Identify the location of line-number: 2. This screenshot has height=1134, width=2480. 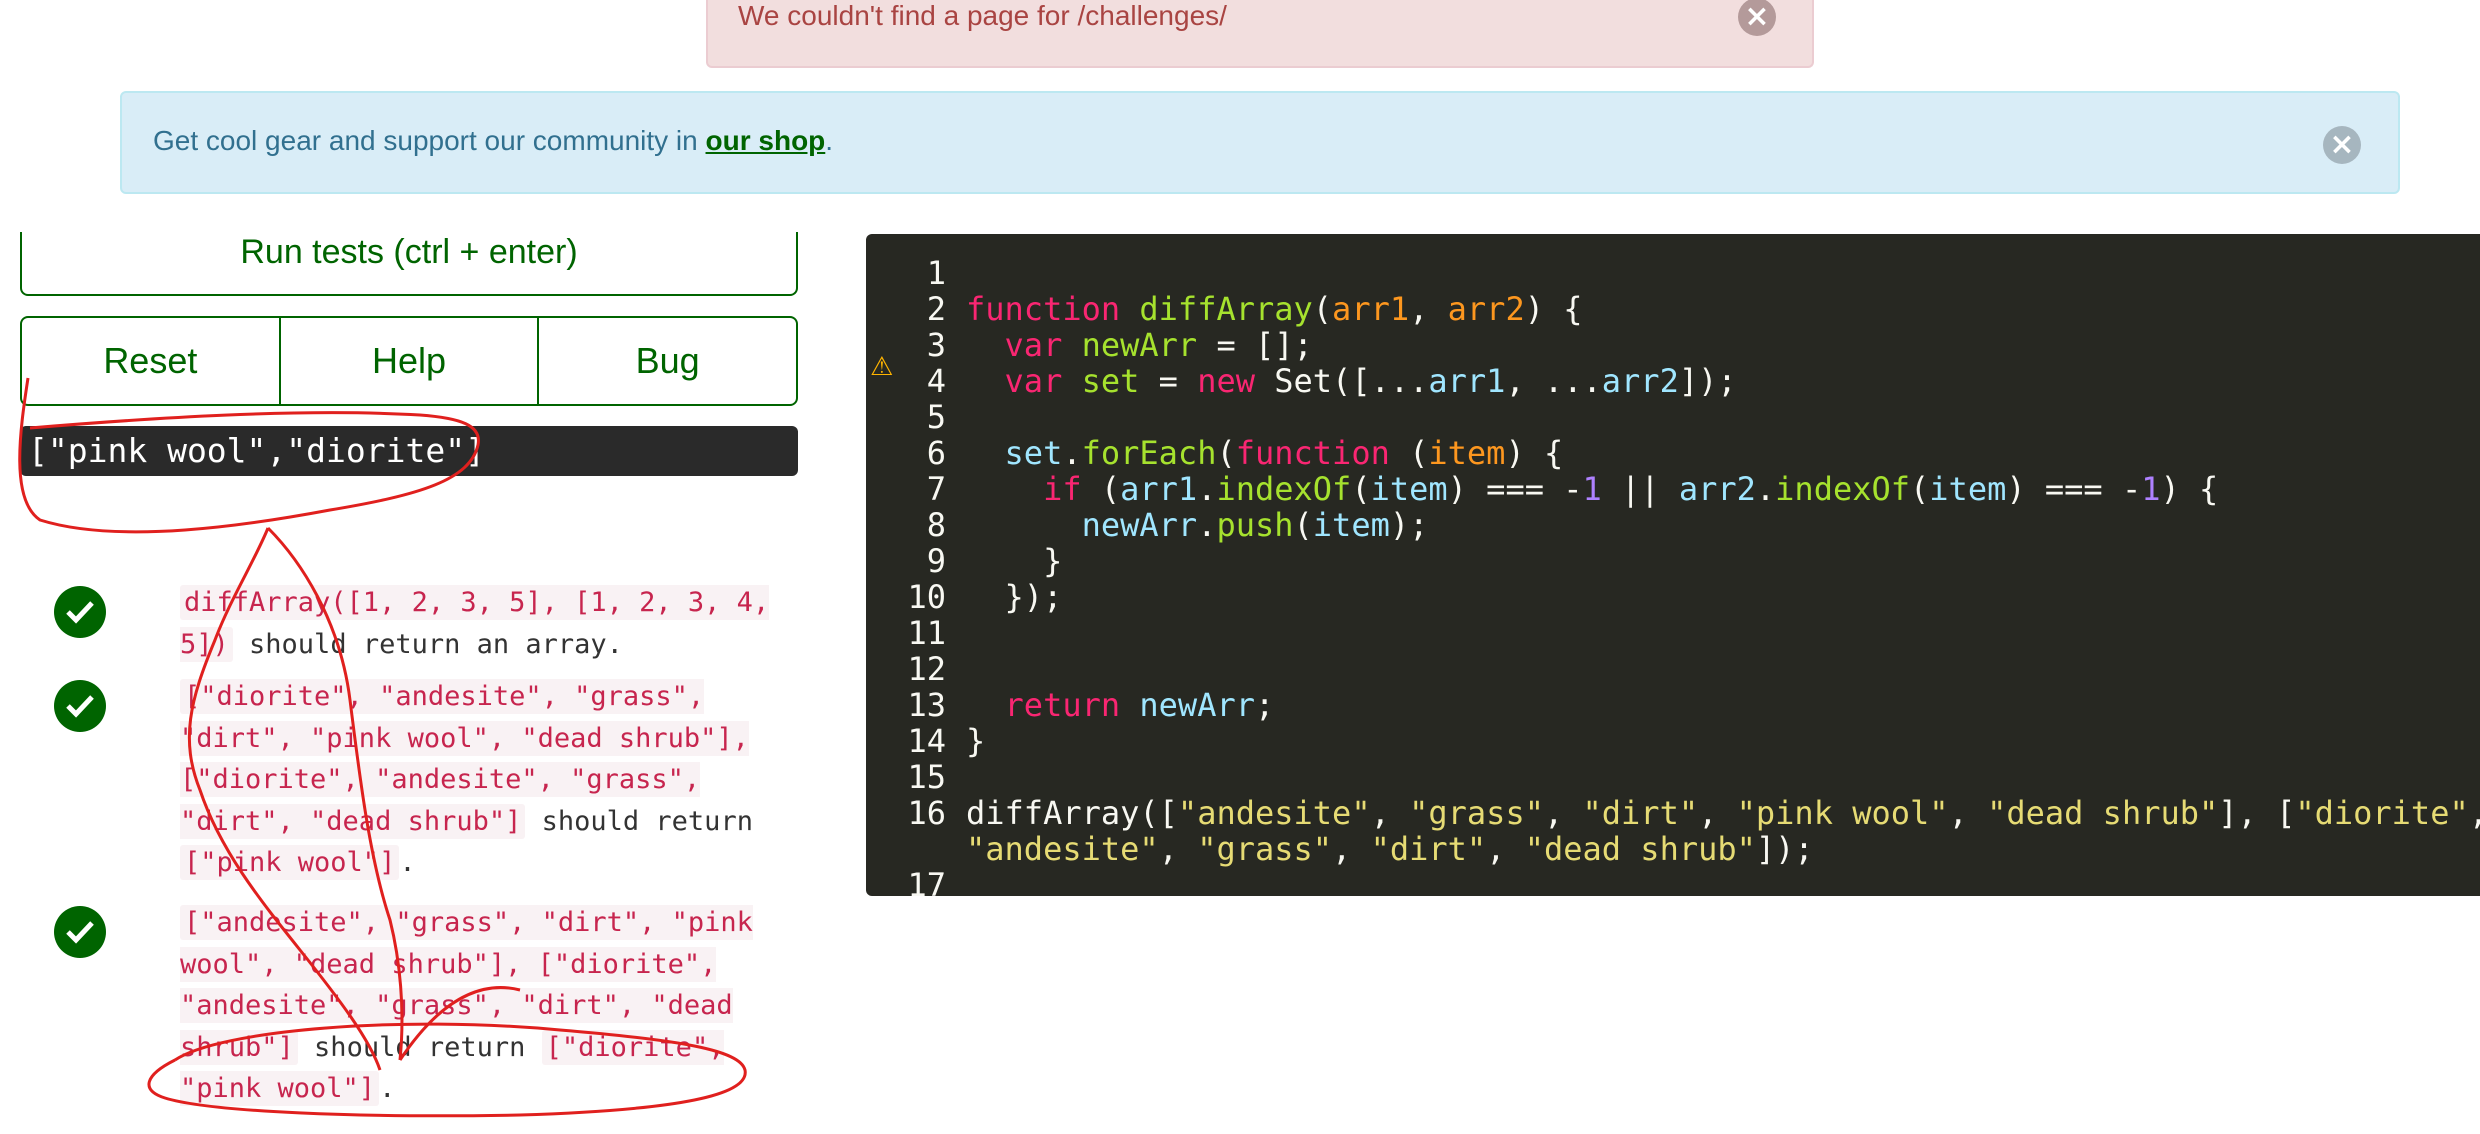
(936, 309).